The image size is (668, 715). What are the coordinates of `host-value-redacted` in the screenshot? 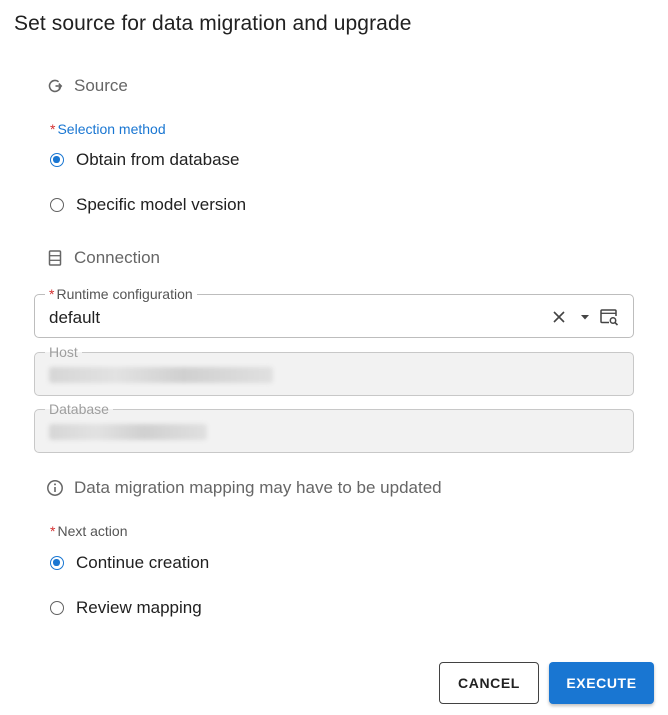 It's located at (161, 375).